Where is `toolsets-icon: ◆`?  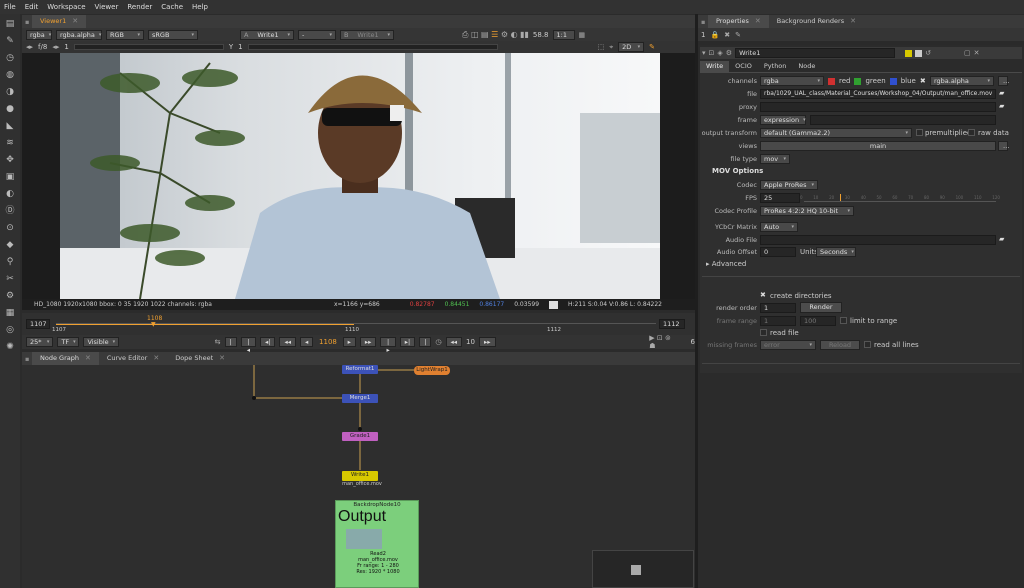
toolsets-icon: ◆ is located at coordinates (10, 245).